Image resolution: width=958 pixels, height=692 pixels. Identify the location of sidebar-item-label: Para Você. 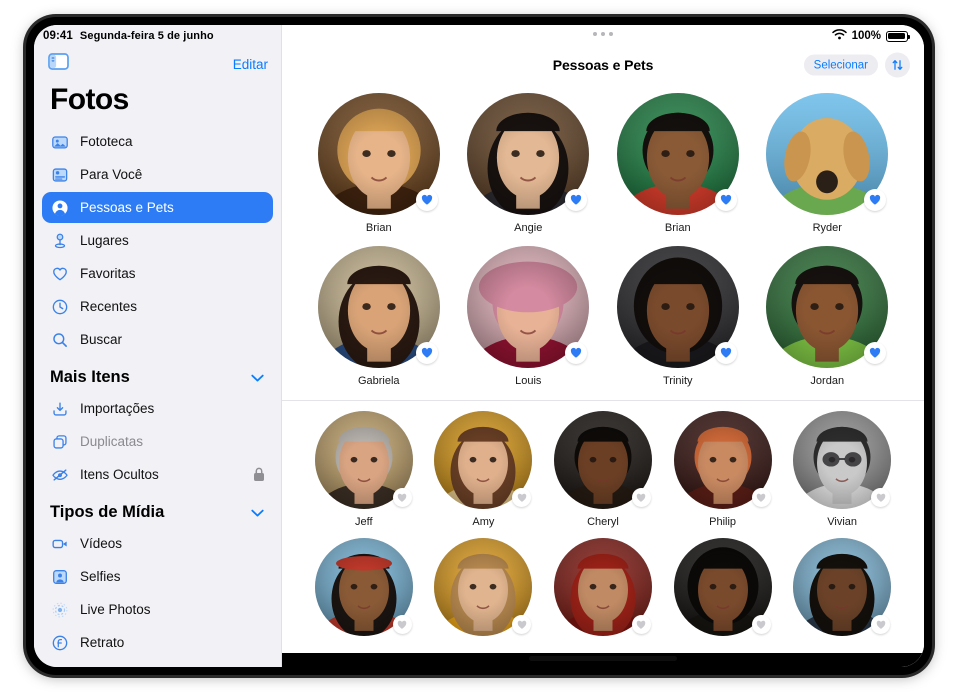
(111, 174).